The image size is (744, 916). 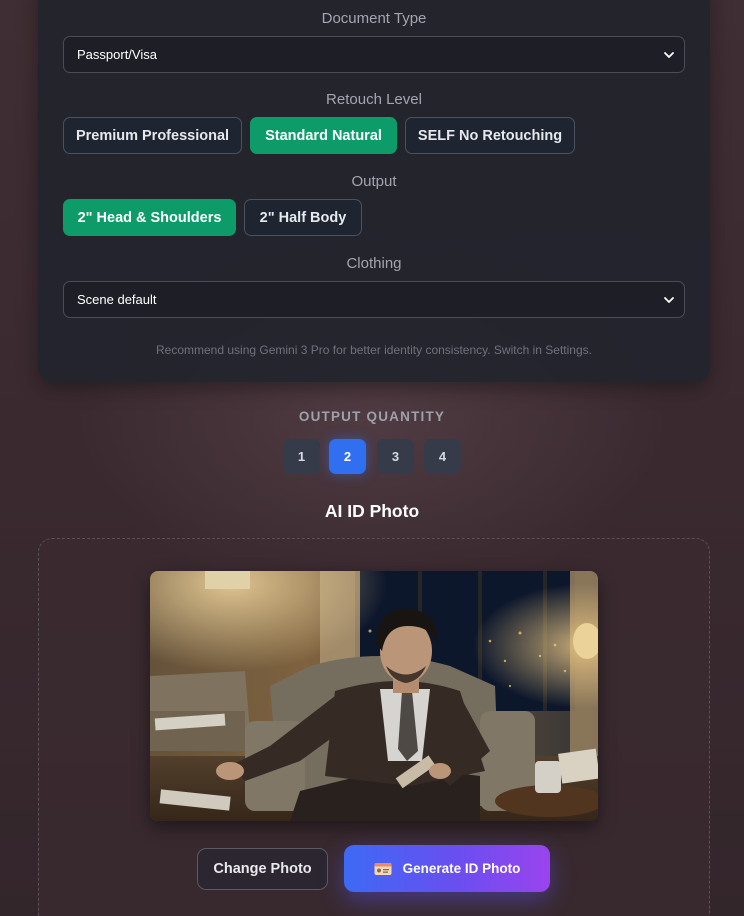 I want to click on retouch-none-button: SELF No Retouching, so click(x=490, y=135).